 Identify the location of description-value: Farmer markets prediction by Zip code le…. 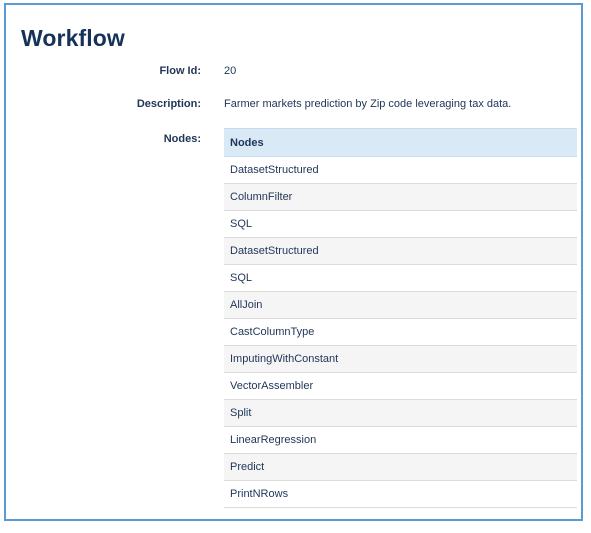
(368, 104).